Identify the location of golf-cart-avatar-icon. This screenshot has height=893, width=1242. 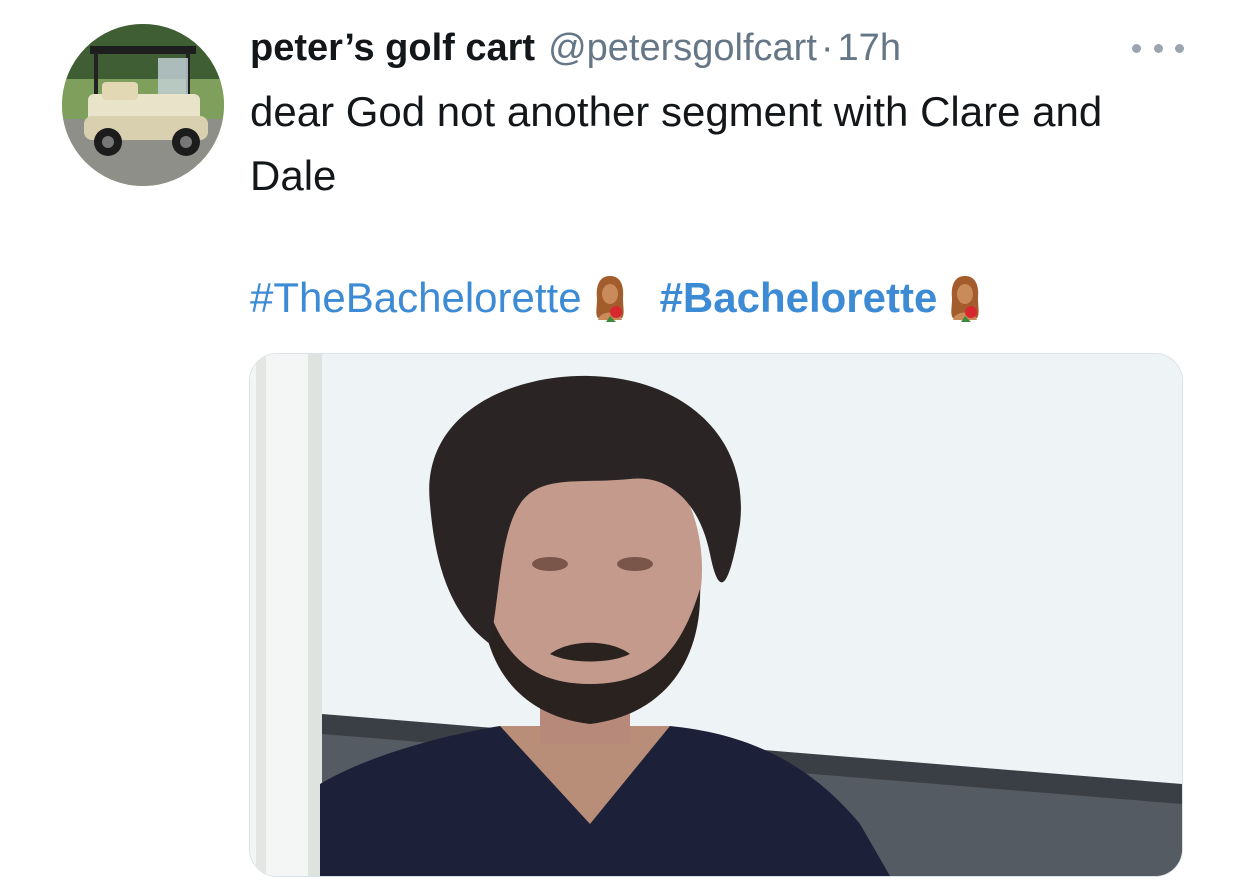
(143, 105).